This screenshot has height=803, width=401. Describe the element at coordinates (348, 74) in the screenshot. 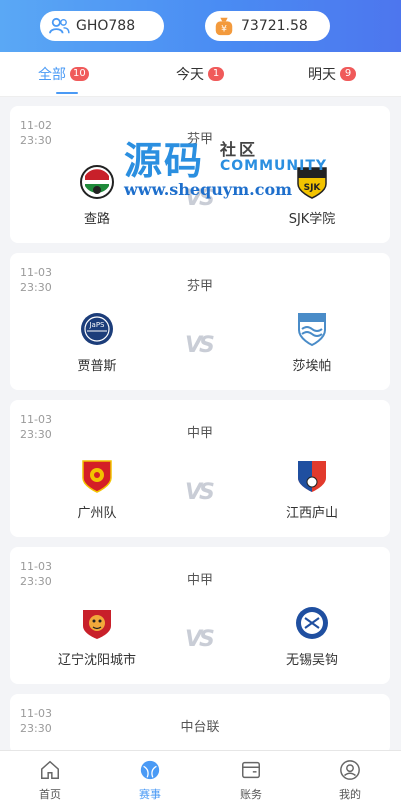

I see `count-badge: 9` at that location.